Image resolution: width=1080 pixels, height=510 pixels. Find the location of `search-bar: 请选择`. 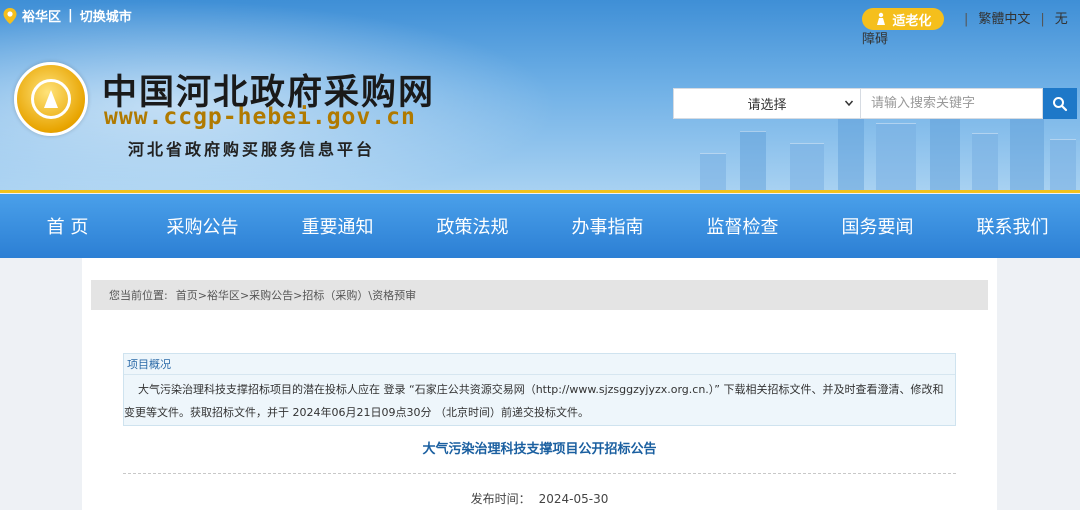

search-bar: 请选择 is located at coordinates (875, 103).